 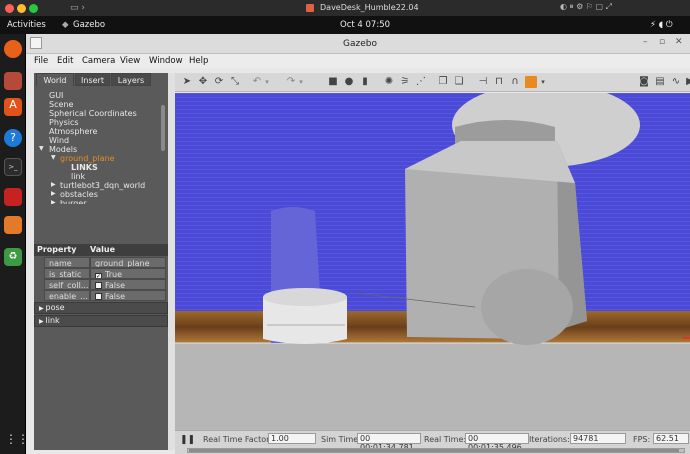 What do you see at coordinates (128, 273) in the screenshot?
I see `prop-is-static-cell: ✓ True` at bounding box center [128, 273].